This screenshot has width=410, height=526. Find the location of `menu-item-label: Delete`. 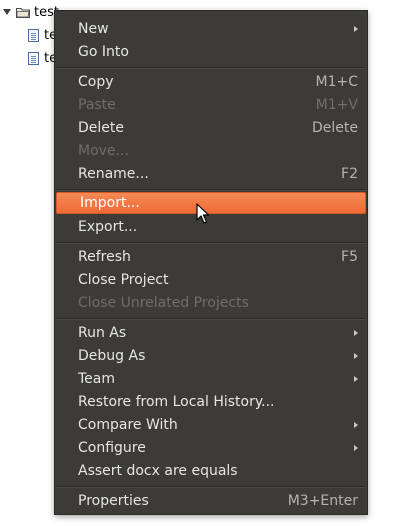

menu-item-label: Delete is located at coordinates (101, 128).